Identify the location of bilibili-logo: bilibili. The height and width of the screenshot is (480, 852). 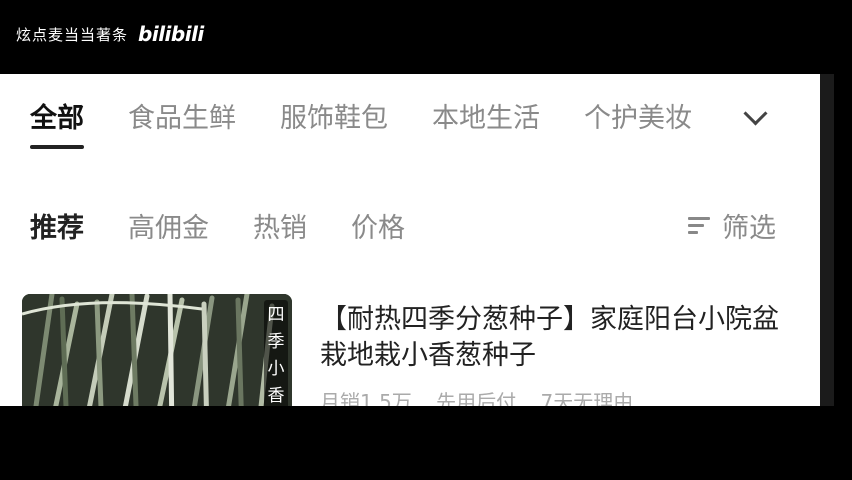
(171, 34).